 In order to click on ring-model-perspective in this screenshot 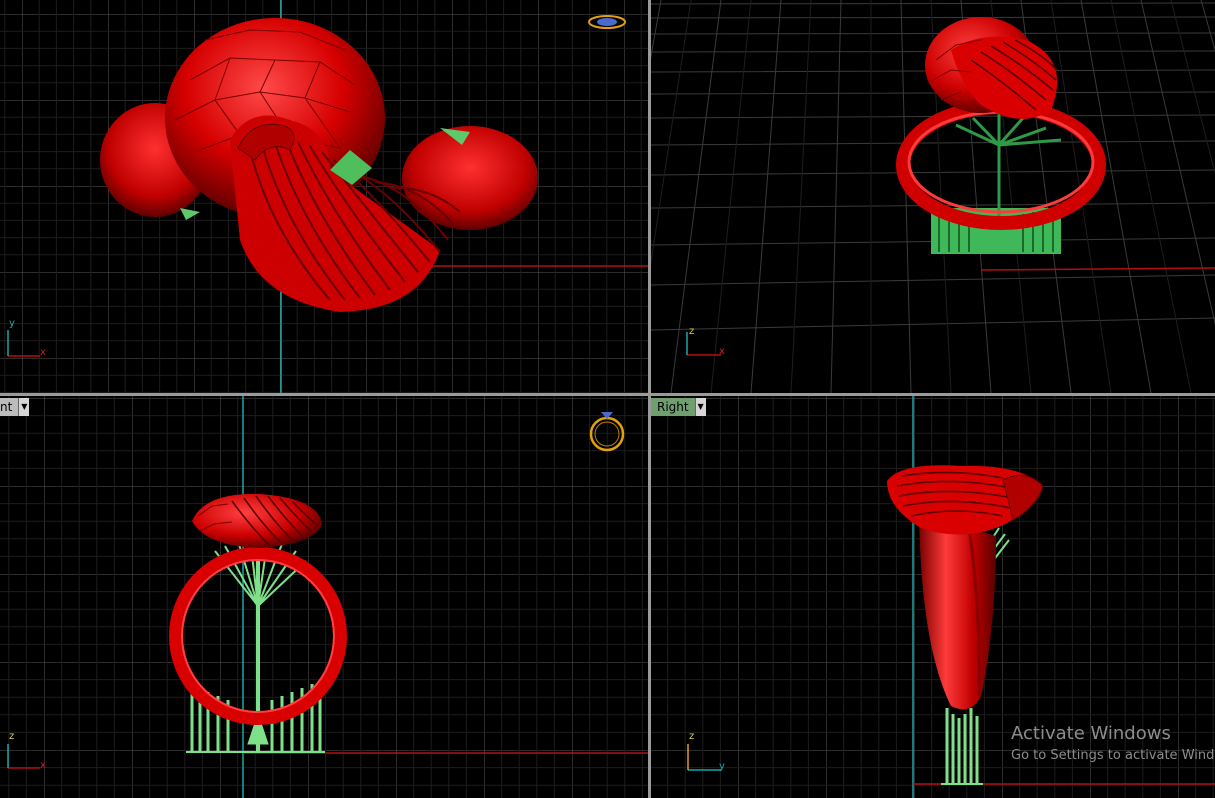, I will do `click(1001, 123)`.